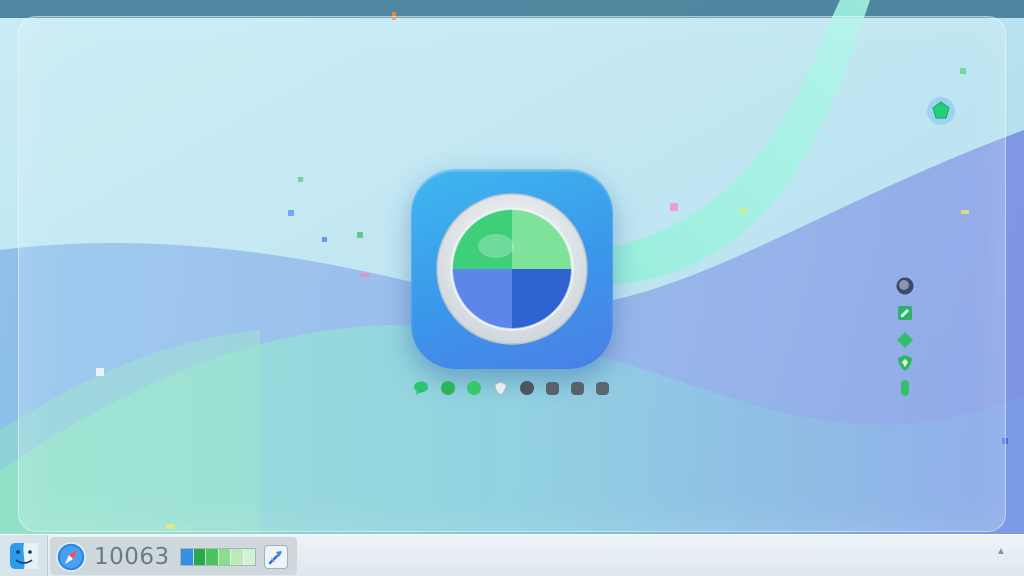 The width and height of the screenshot is (1024, 576). Describe the element at coordinates (941, 111) in the screenshot. I see `pentagon-gem-icon` at that location.